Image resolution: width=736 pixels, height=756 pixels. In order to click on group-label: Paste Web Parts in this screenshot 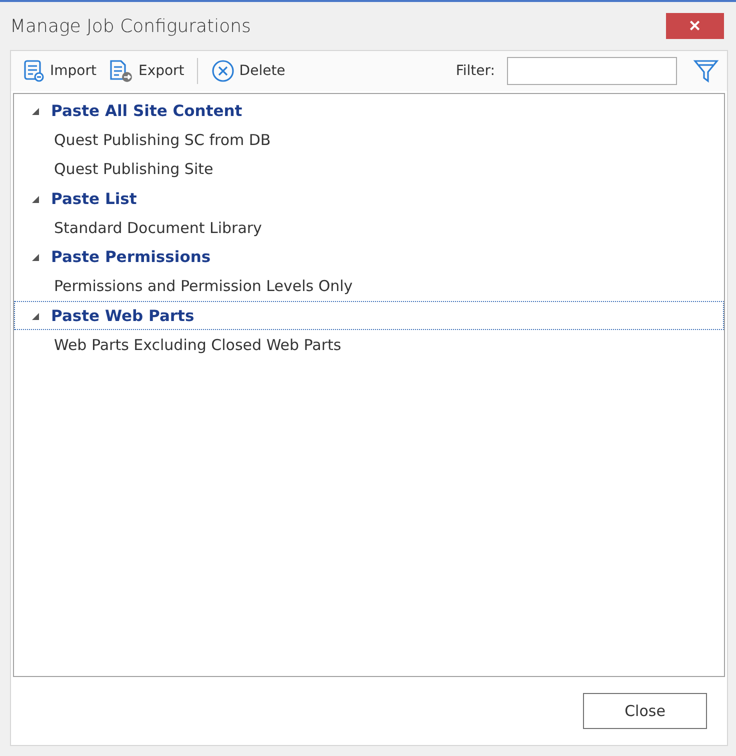, I will do `click(122, 315)`.